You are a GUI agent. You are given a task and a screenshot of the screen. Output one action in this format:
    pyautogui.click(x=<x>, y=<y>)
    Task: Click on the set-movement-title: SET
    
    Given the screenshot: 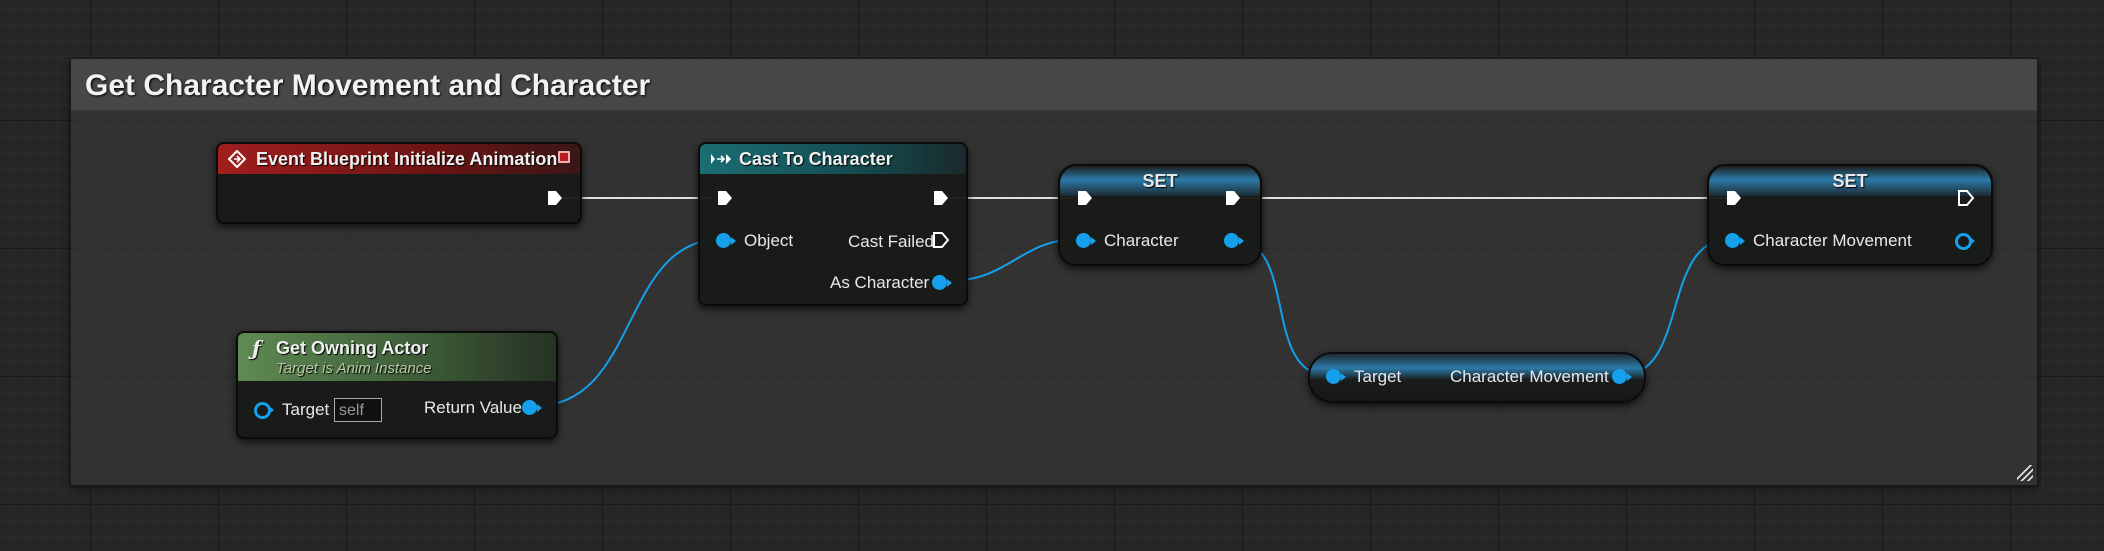 What is the action you would take?
    pyautogui.click(x=1850, y=181)
    